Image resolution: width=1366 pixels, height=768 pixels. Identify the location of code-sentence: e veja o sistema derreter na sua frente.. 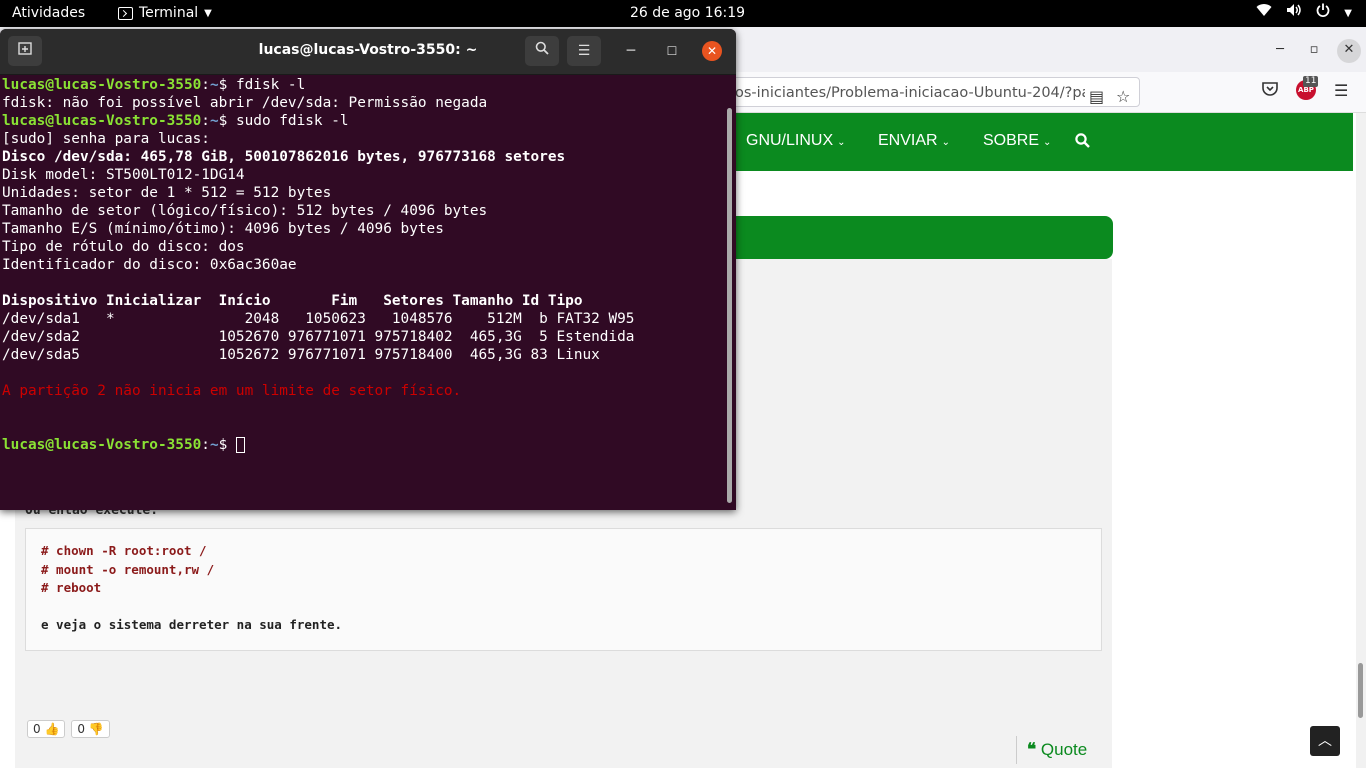
(192, 624).